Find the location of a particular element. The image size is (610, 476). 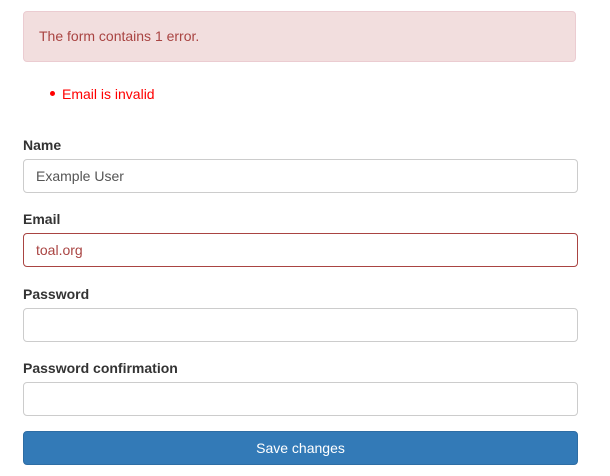

password-confirmation-label: Password confirmation is located at coordinates (100, 368).